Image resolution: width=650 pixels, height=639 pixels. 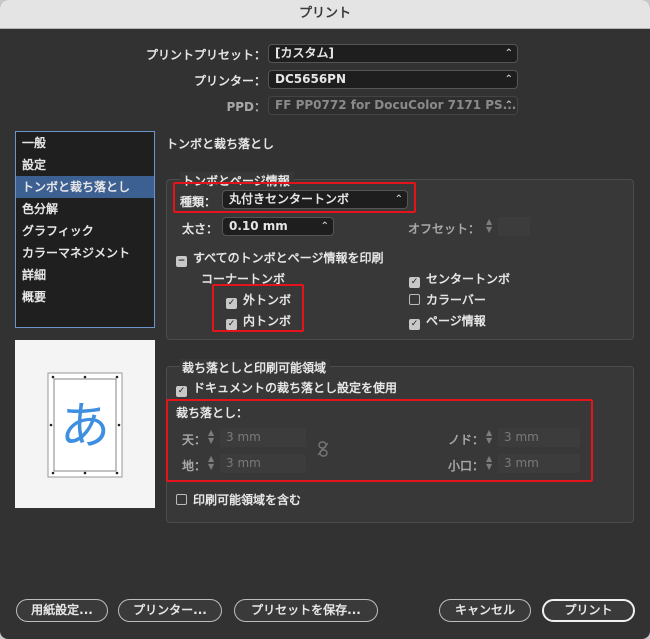 What do you see at coordinates (288, 258) in the screenshot?
I see `all-marks-label: すべてのトンボとページ情報を印刷` at bounding box center [288, 258].